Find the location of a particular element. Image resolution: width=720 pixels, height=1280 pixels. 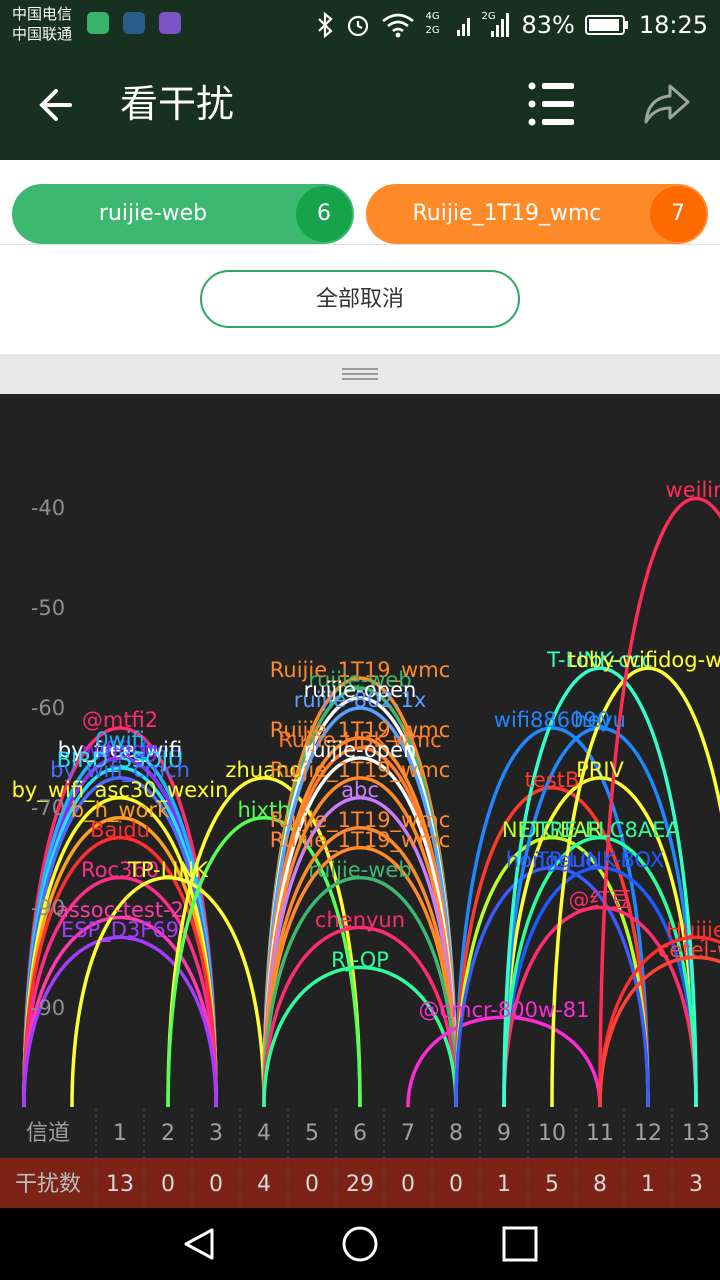

signal-label: ruijie-802.1x is located at coordinates (360, 700).